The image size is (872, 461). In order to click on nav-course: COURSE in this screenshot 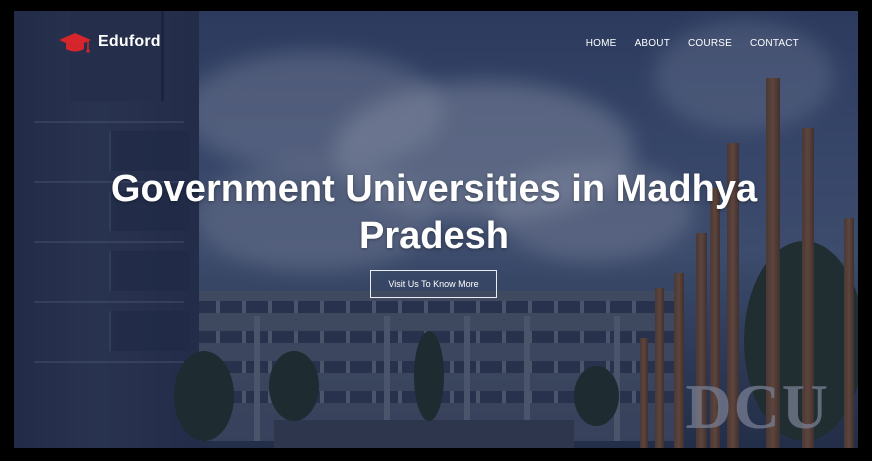, I will do `click(710, 43)`.